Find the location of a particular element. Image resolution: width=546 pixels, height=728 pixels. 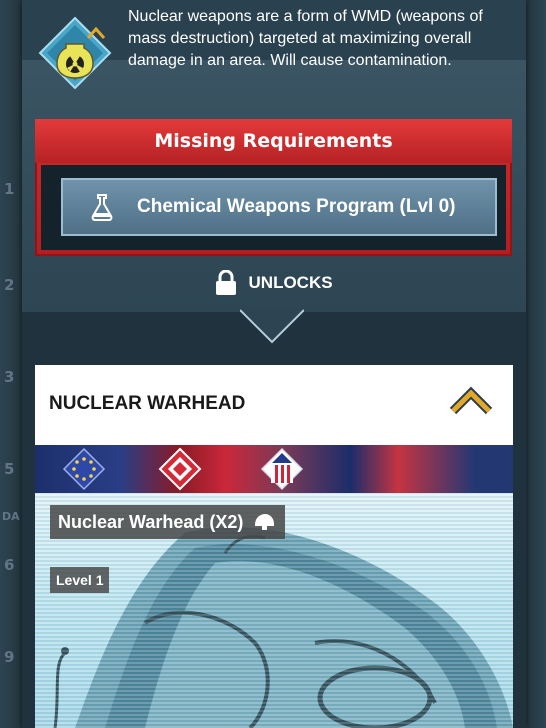

background-number: 9 is located at coordinates (9, 657).